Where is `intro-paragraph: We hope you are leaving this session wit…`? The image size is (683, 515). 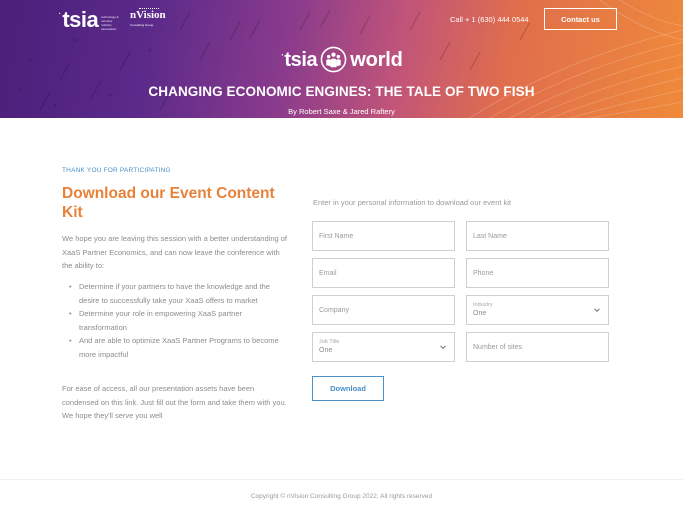
intro-paragraph: We hope you are leaving this session wit… is located at coordinates (174, 252).